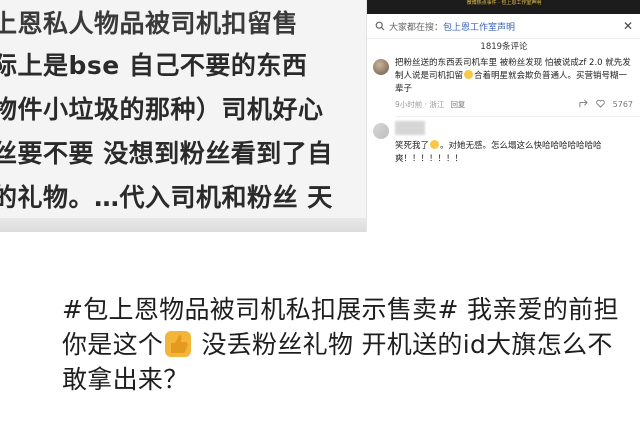 The width and height of the screenshot is (640, 427). What do you see at coordinates (606, 104) in the screenshot?
I see `comment-actions: 5767` at bounding box center [606, 104].